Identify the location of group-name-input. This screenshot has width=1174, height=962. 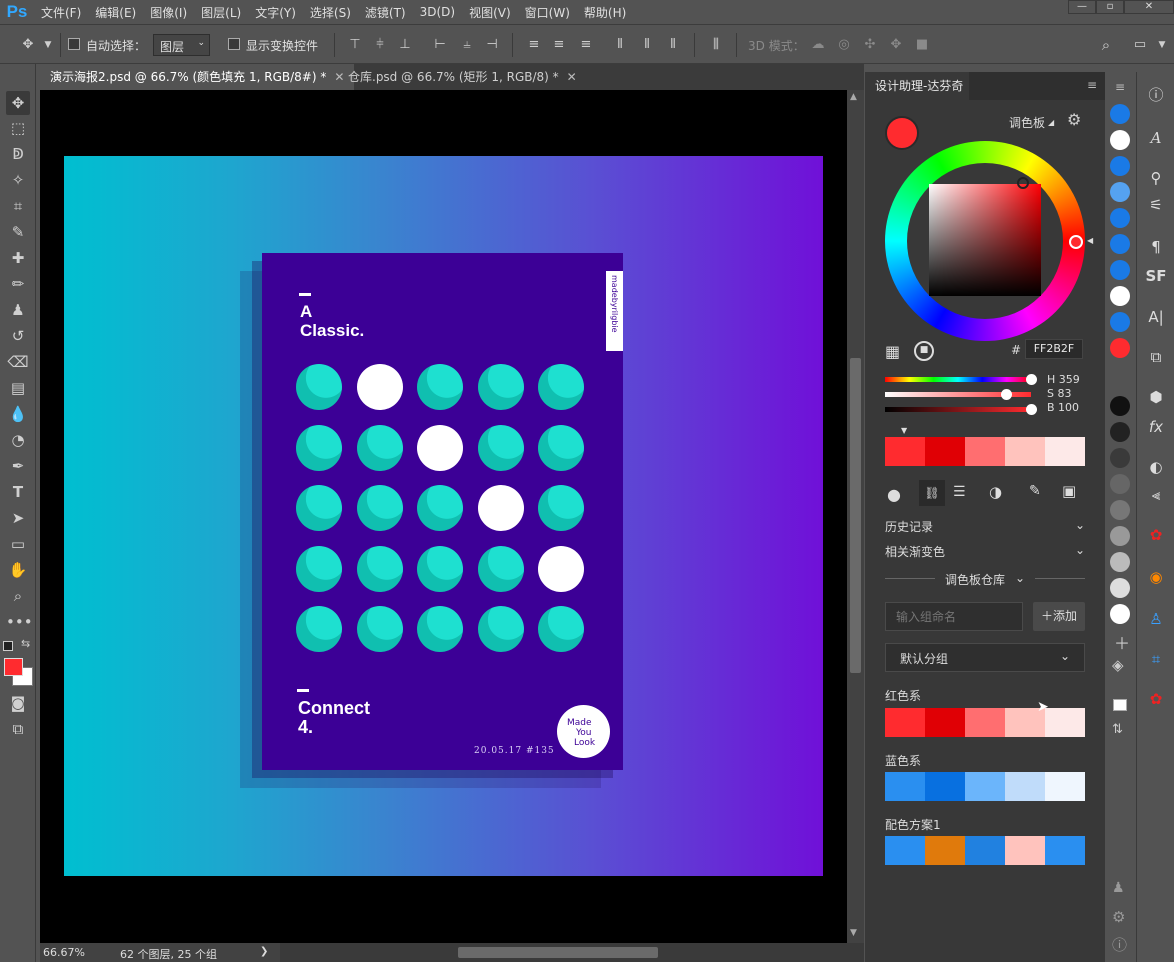
(954, 616).